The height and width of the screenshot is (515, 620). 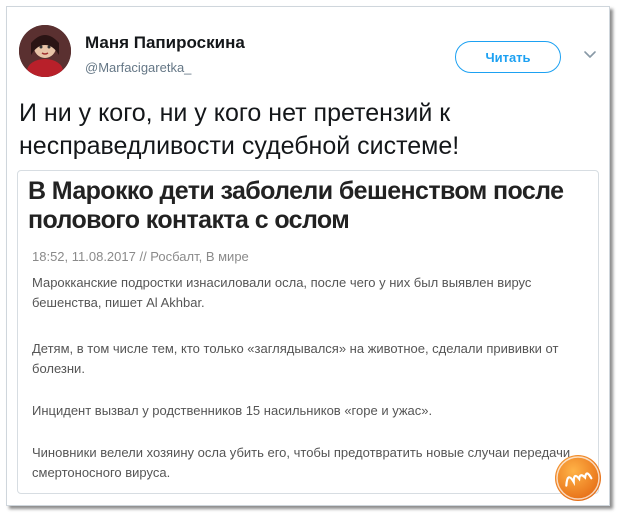 What do you see at coordinates (140, 256) in the screenshot?
I see `article-meta: 18:52, 11.08.2017 // Росбалт, В мире` at bounding box center [140, 256].